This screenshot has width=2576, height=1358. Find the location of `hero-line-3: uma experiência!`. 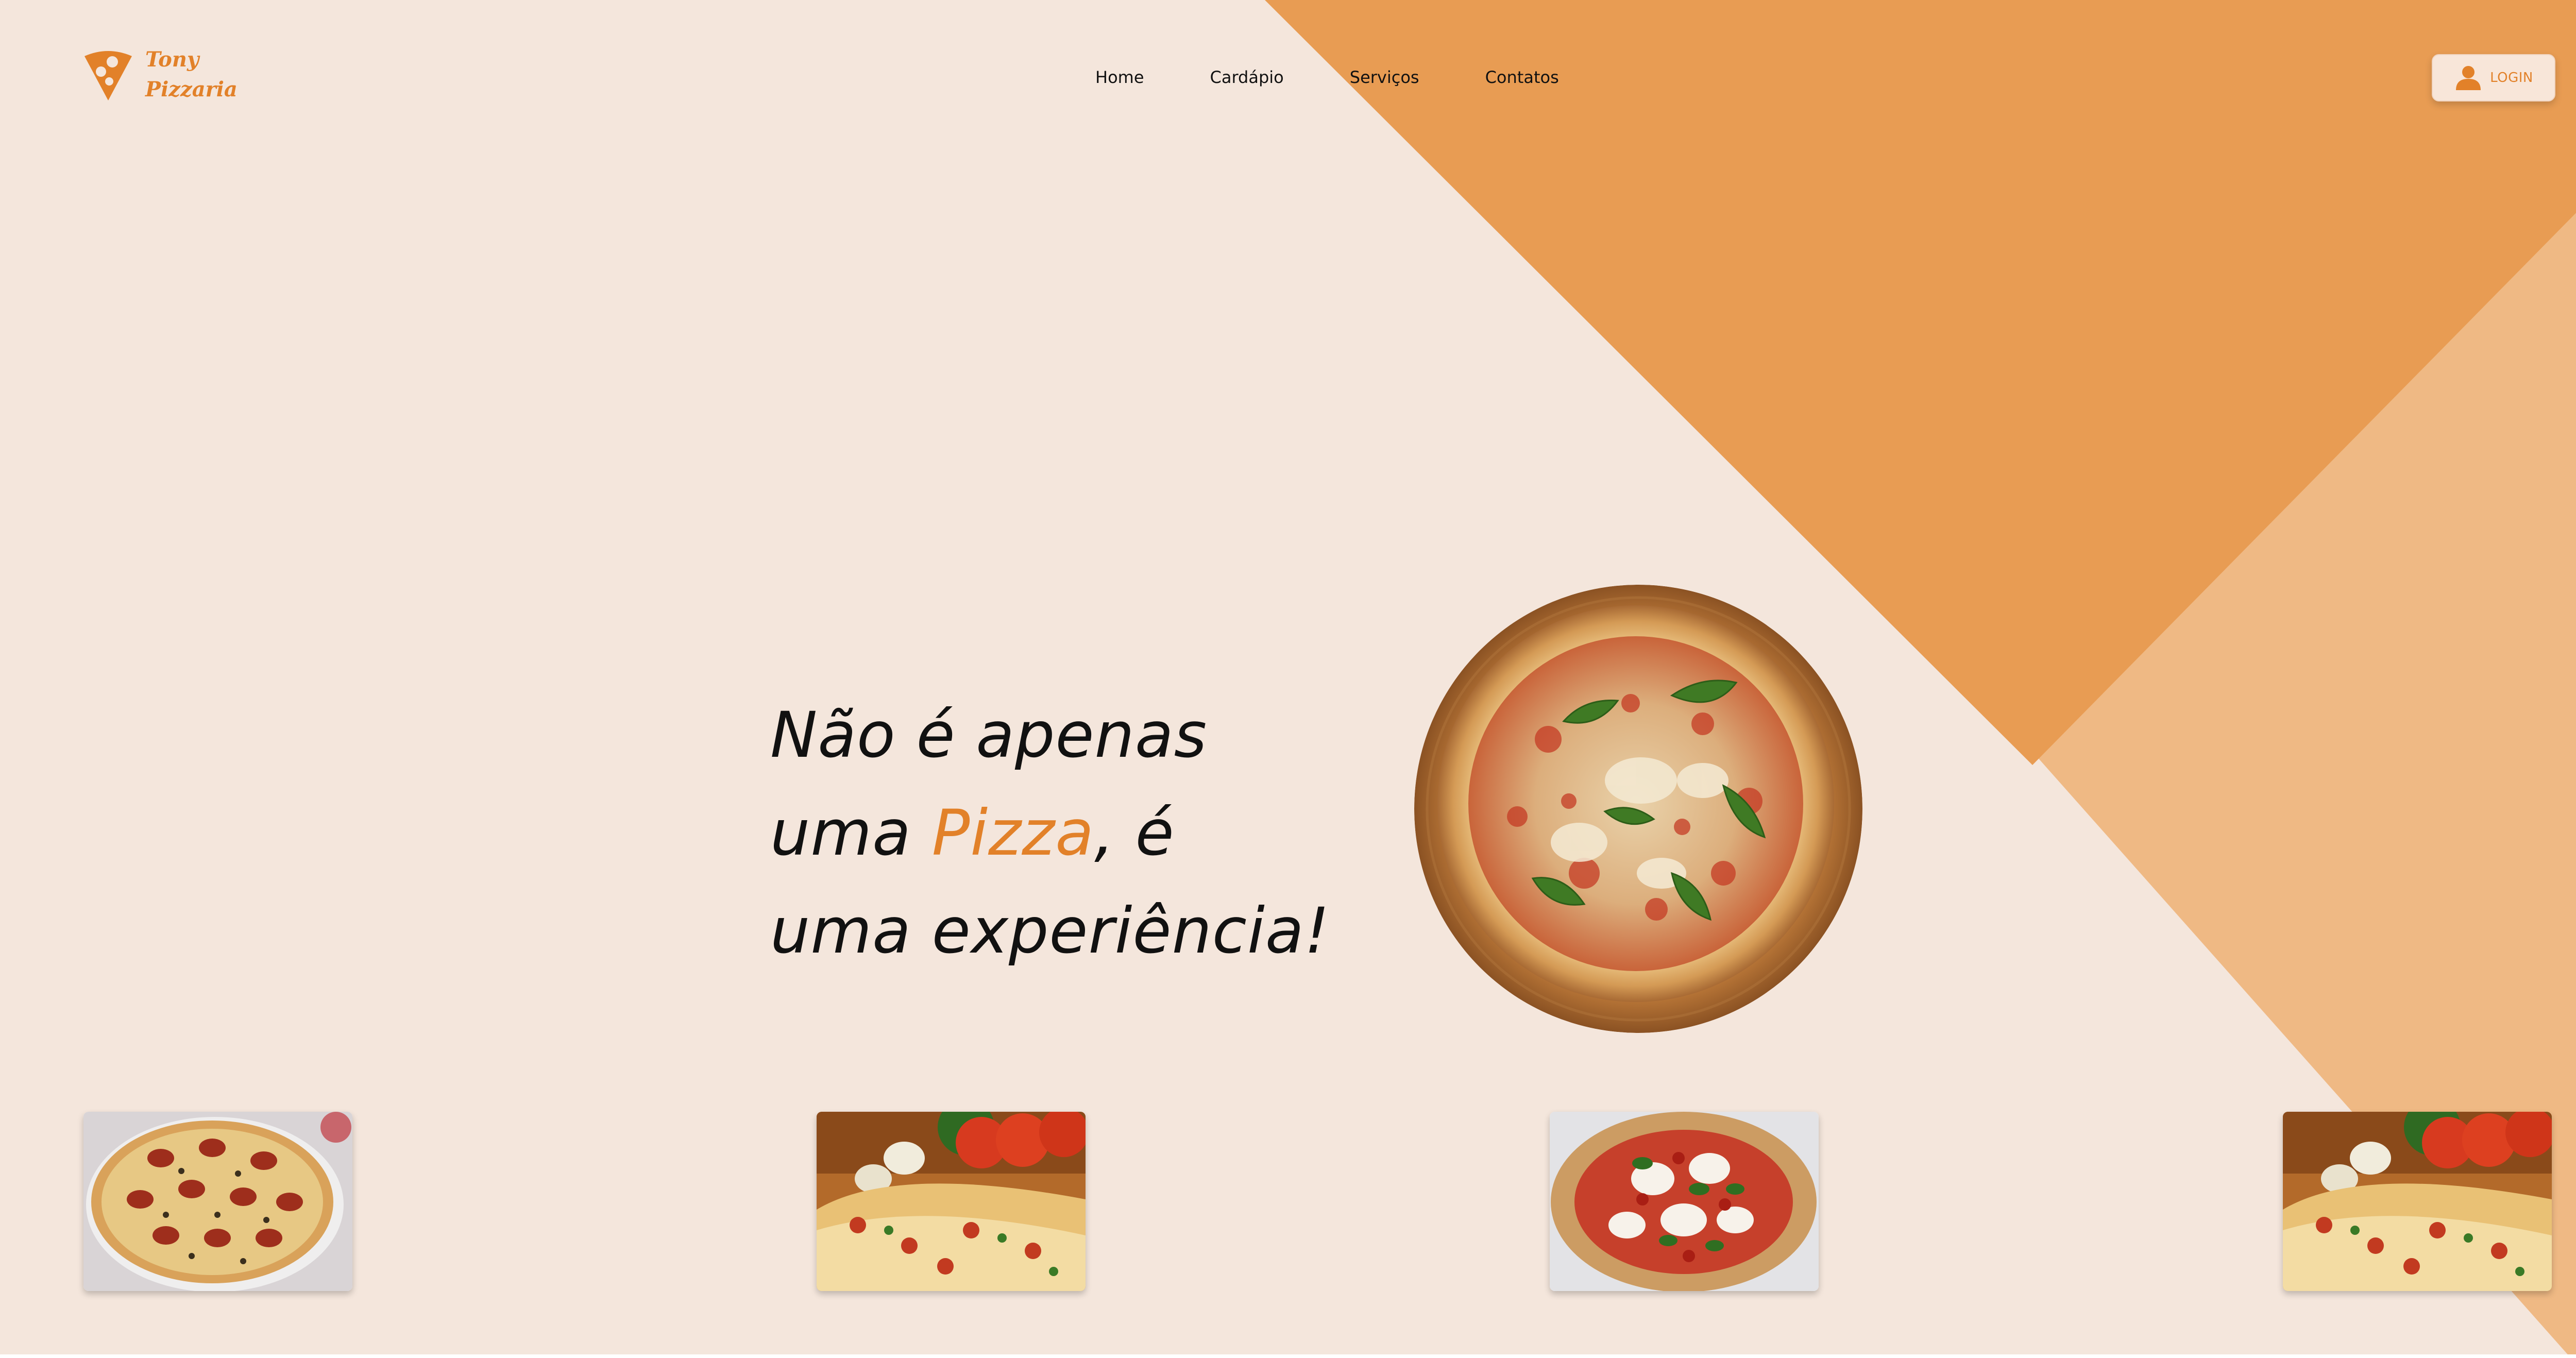

hero-line-3: uma experiência! is located at coordinates (1050, 930).